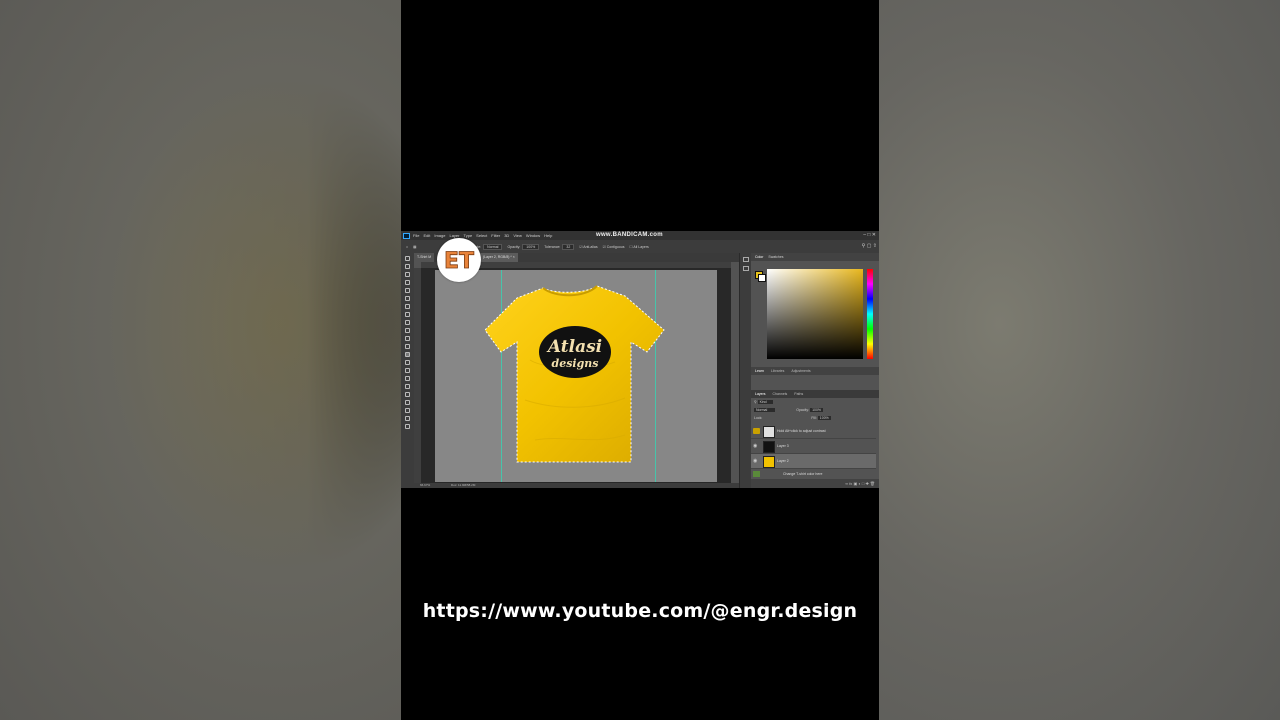 Image resolution: width=1280 pixels, height=720 pixels. Describe the element at coordinates (407, 386) in the screenshot. I see `type-tool-icon` at that location.